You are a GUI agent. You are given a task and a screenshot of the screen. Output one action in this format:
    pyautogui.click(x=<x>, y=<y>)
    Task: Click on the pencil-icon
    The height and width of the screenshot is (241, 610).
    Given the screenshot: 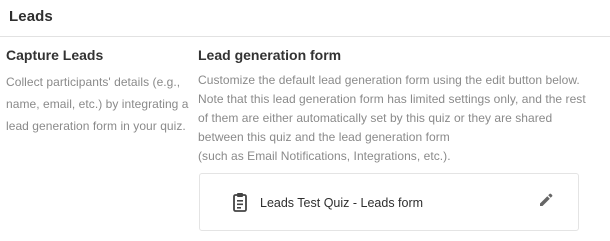 What is the action you would take?
    pyautogui.click(x=546, y=202)
    